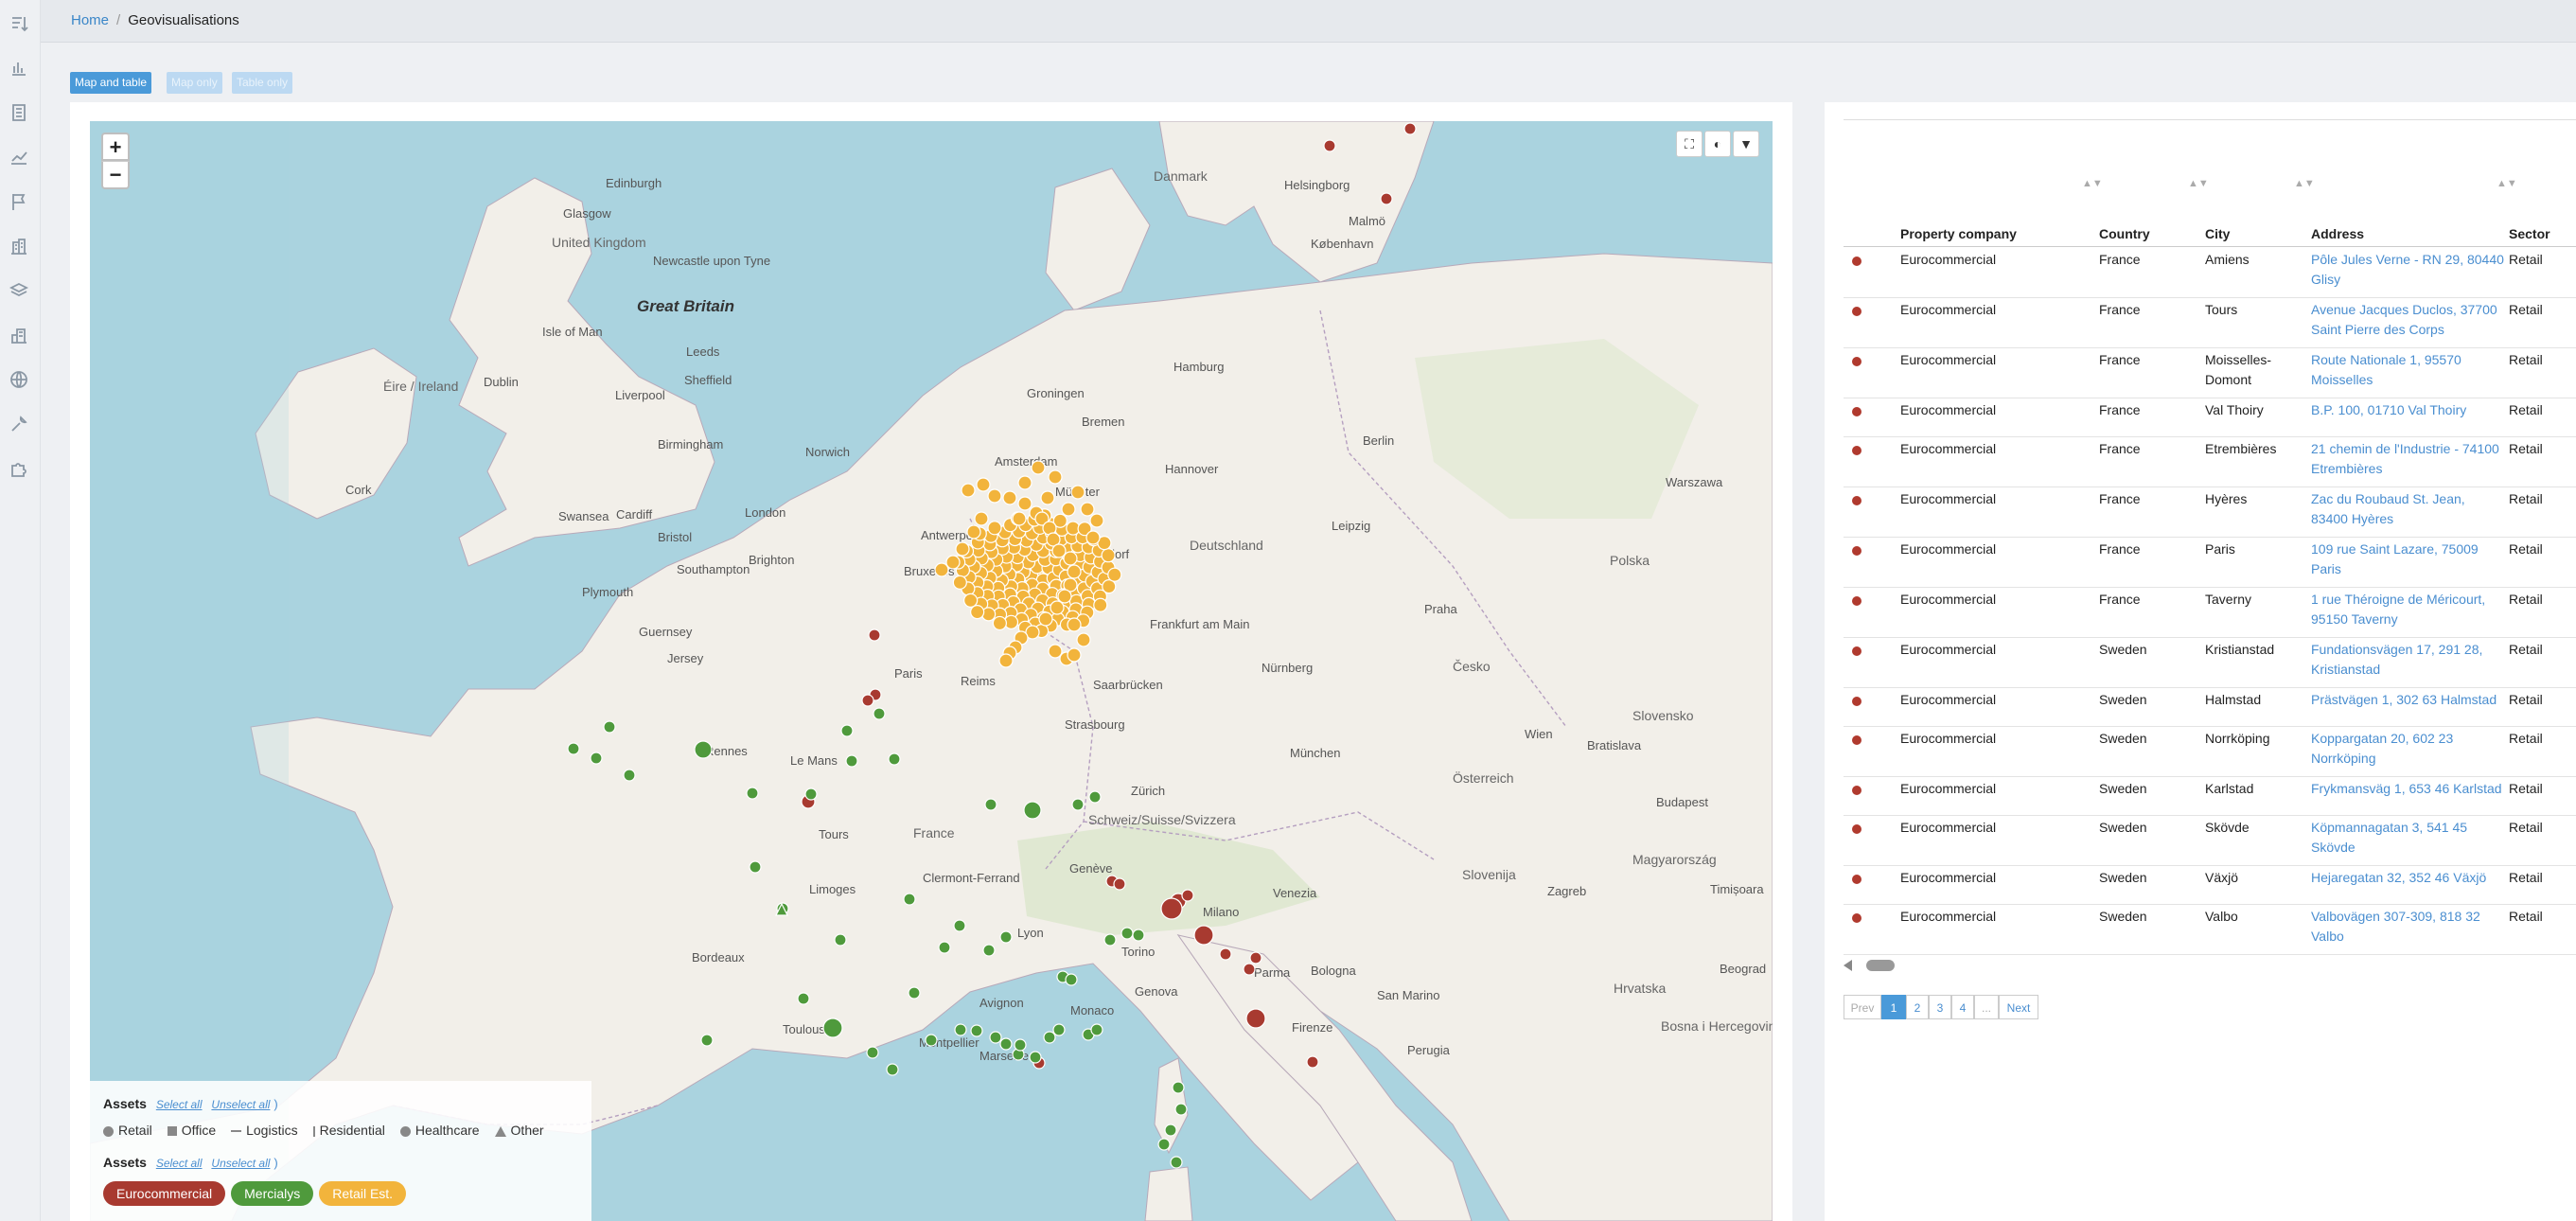 This screenshot has width=2576, height=1221. I want to click on horizontal-scrollbar, so click(2210, 965).